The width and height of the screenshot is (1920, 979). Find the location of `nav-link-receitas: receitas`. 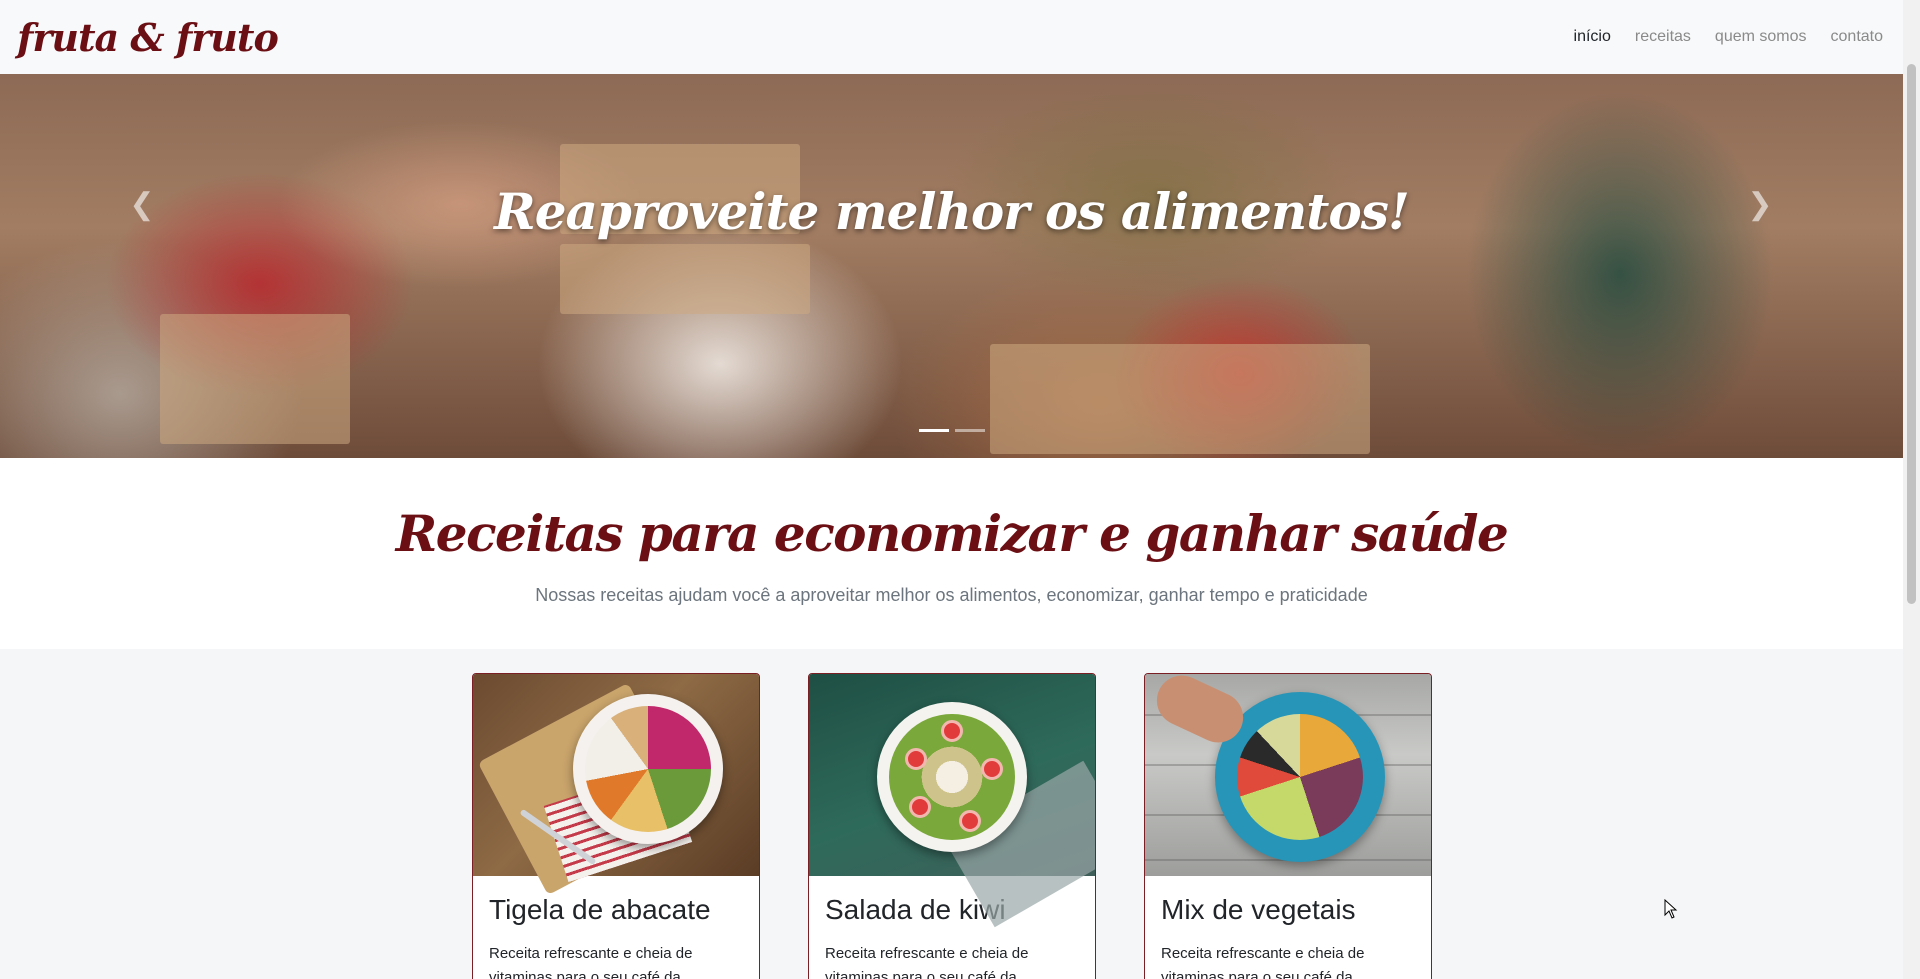

nav-link-receitas: receitas is located at coordinates (1663, 37).